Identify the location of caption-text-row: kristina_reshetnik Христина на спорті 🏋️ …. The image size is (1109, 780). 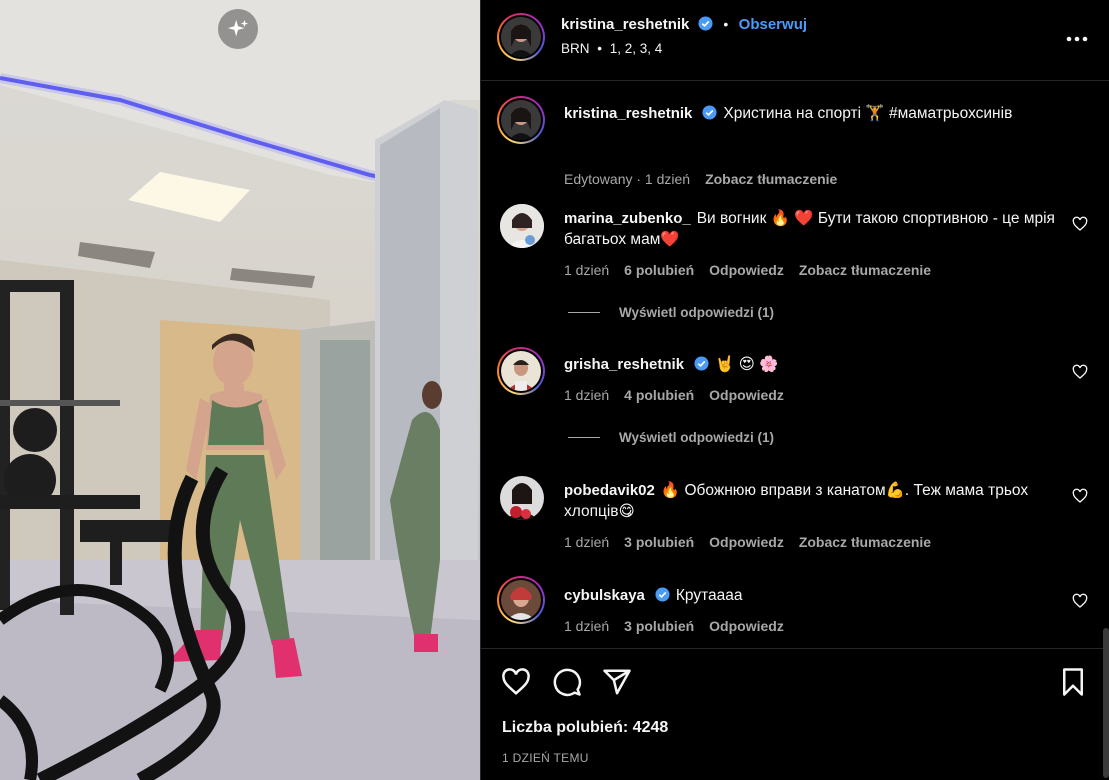
(814, 113).